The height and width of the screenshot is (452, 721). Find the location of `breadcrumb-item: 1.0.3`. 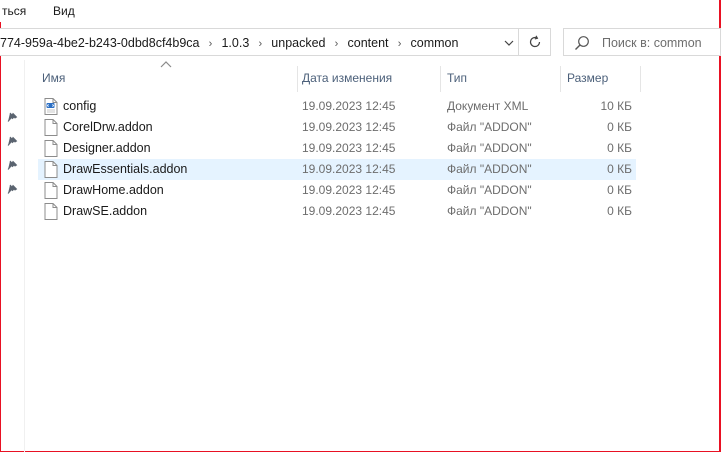

breadcrumb-item: 1.0.3 is located at coordinates (235, 43).